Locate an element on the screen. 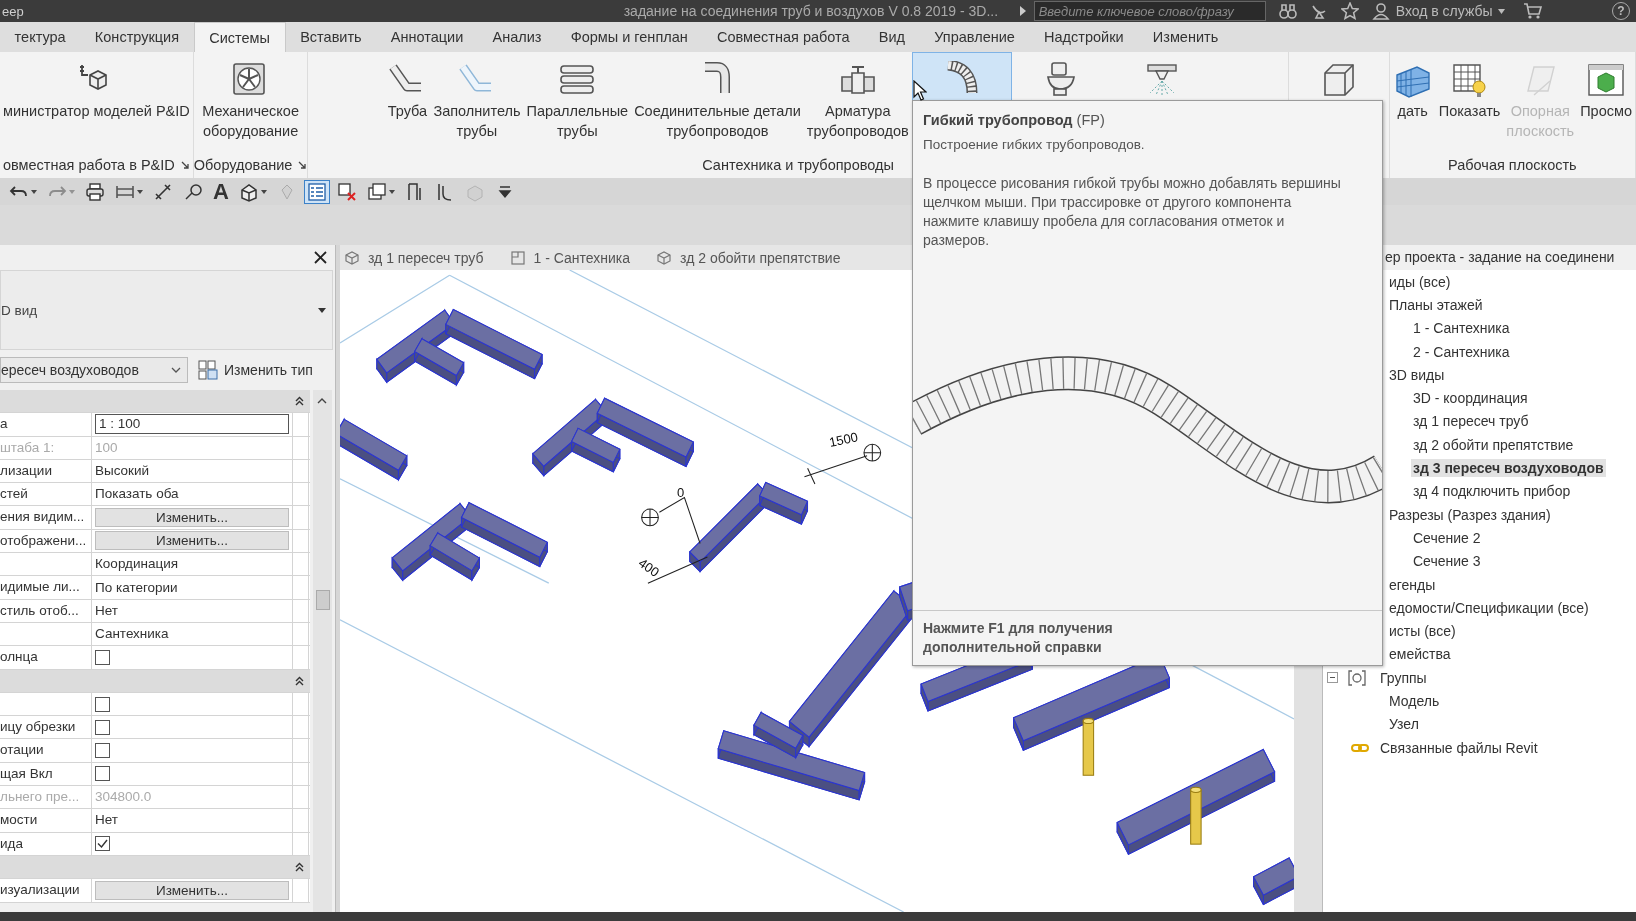 The height and width of the screenshot is (921, 1636). property-label: ицу обрезки is located at coordinates (38, 727).